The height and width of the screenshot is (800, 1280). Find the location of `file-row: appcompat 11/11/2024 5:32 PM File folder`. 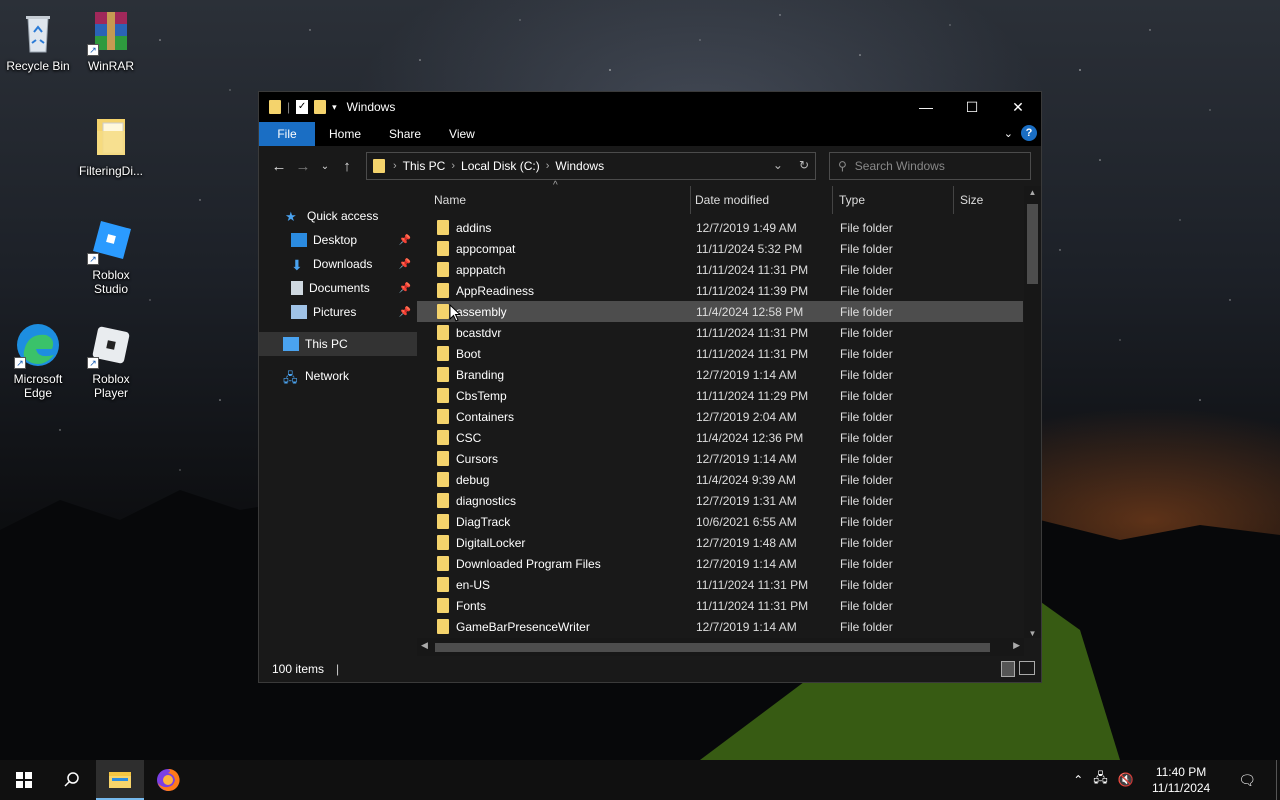

file-row: appcompat 11/11/2024 5:32 PM File folder is located at coordinates (720, 248).